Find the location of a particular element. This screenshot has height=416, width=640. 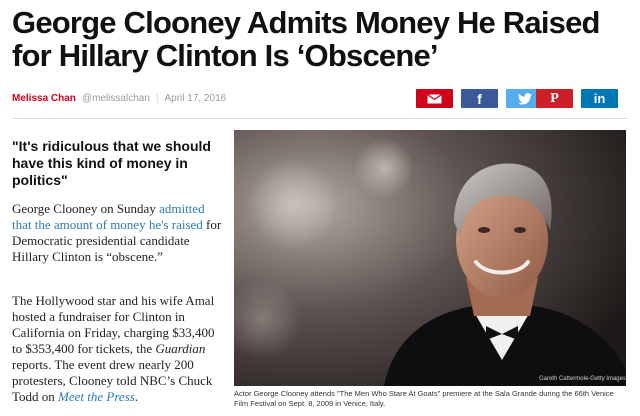

share-email-button is located at coordinates (434, 98).